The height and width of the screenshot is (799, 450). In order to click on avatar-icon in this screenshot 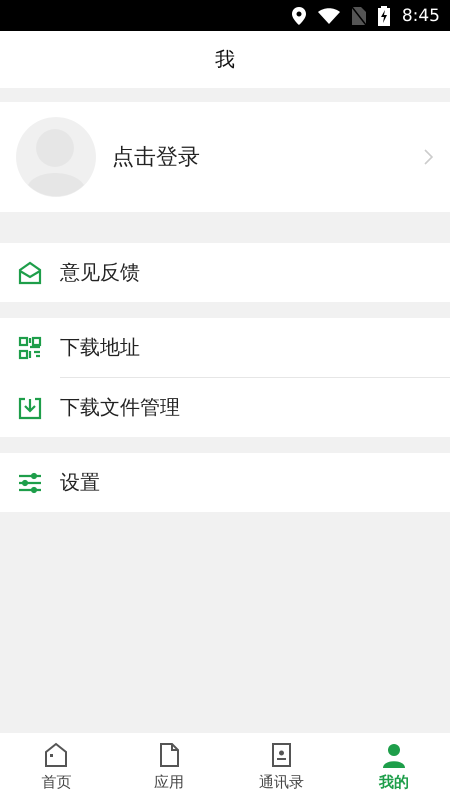, I will do `click(56, 157)`.